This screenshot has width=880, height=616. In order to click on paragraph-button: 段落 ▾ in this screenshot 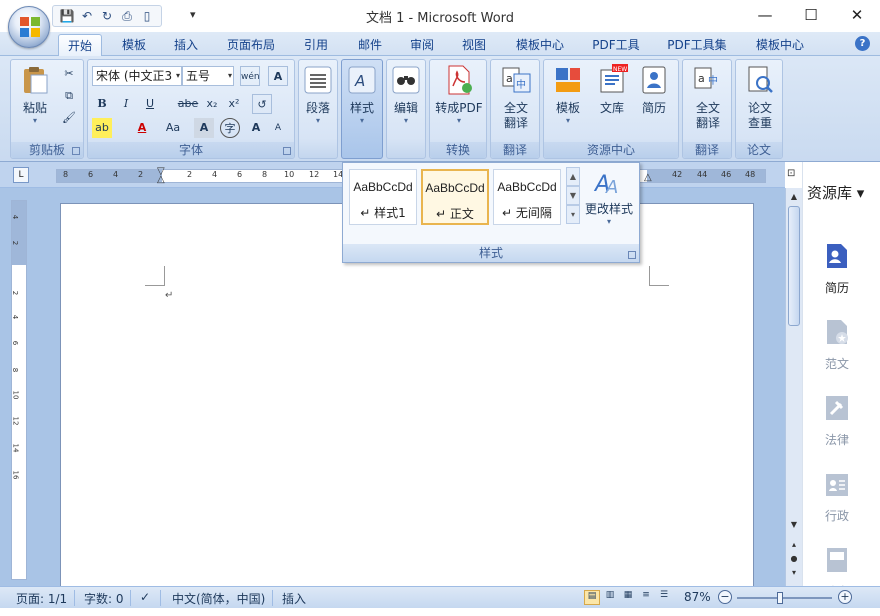, I will do `click(318, 94)`.